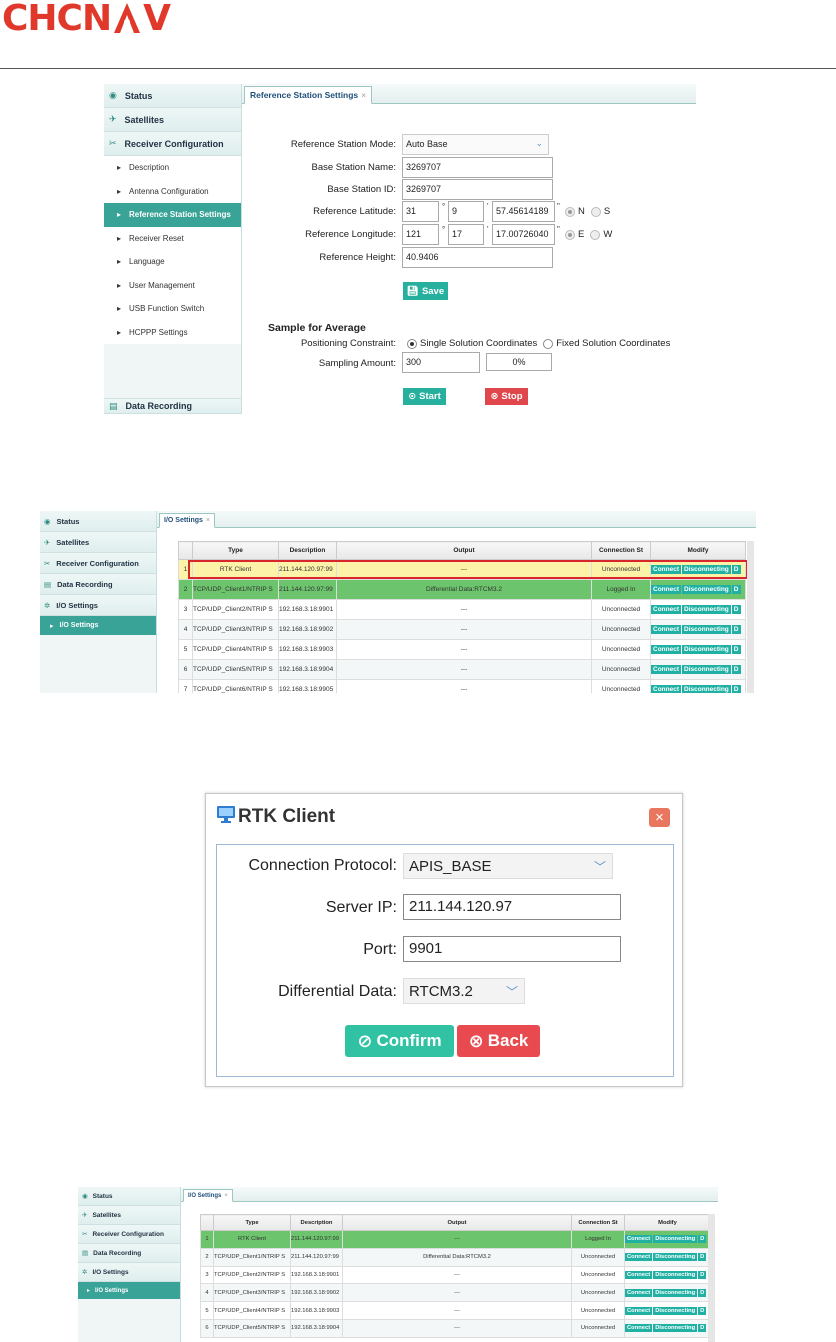  What do you see at coordinates (523, 234) in the screenshot?
I see `longitude-seconds-input: 17.00726040` at bounding box center [523, 234].